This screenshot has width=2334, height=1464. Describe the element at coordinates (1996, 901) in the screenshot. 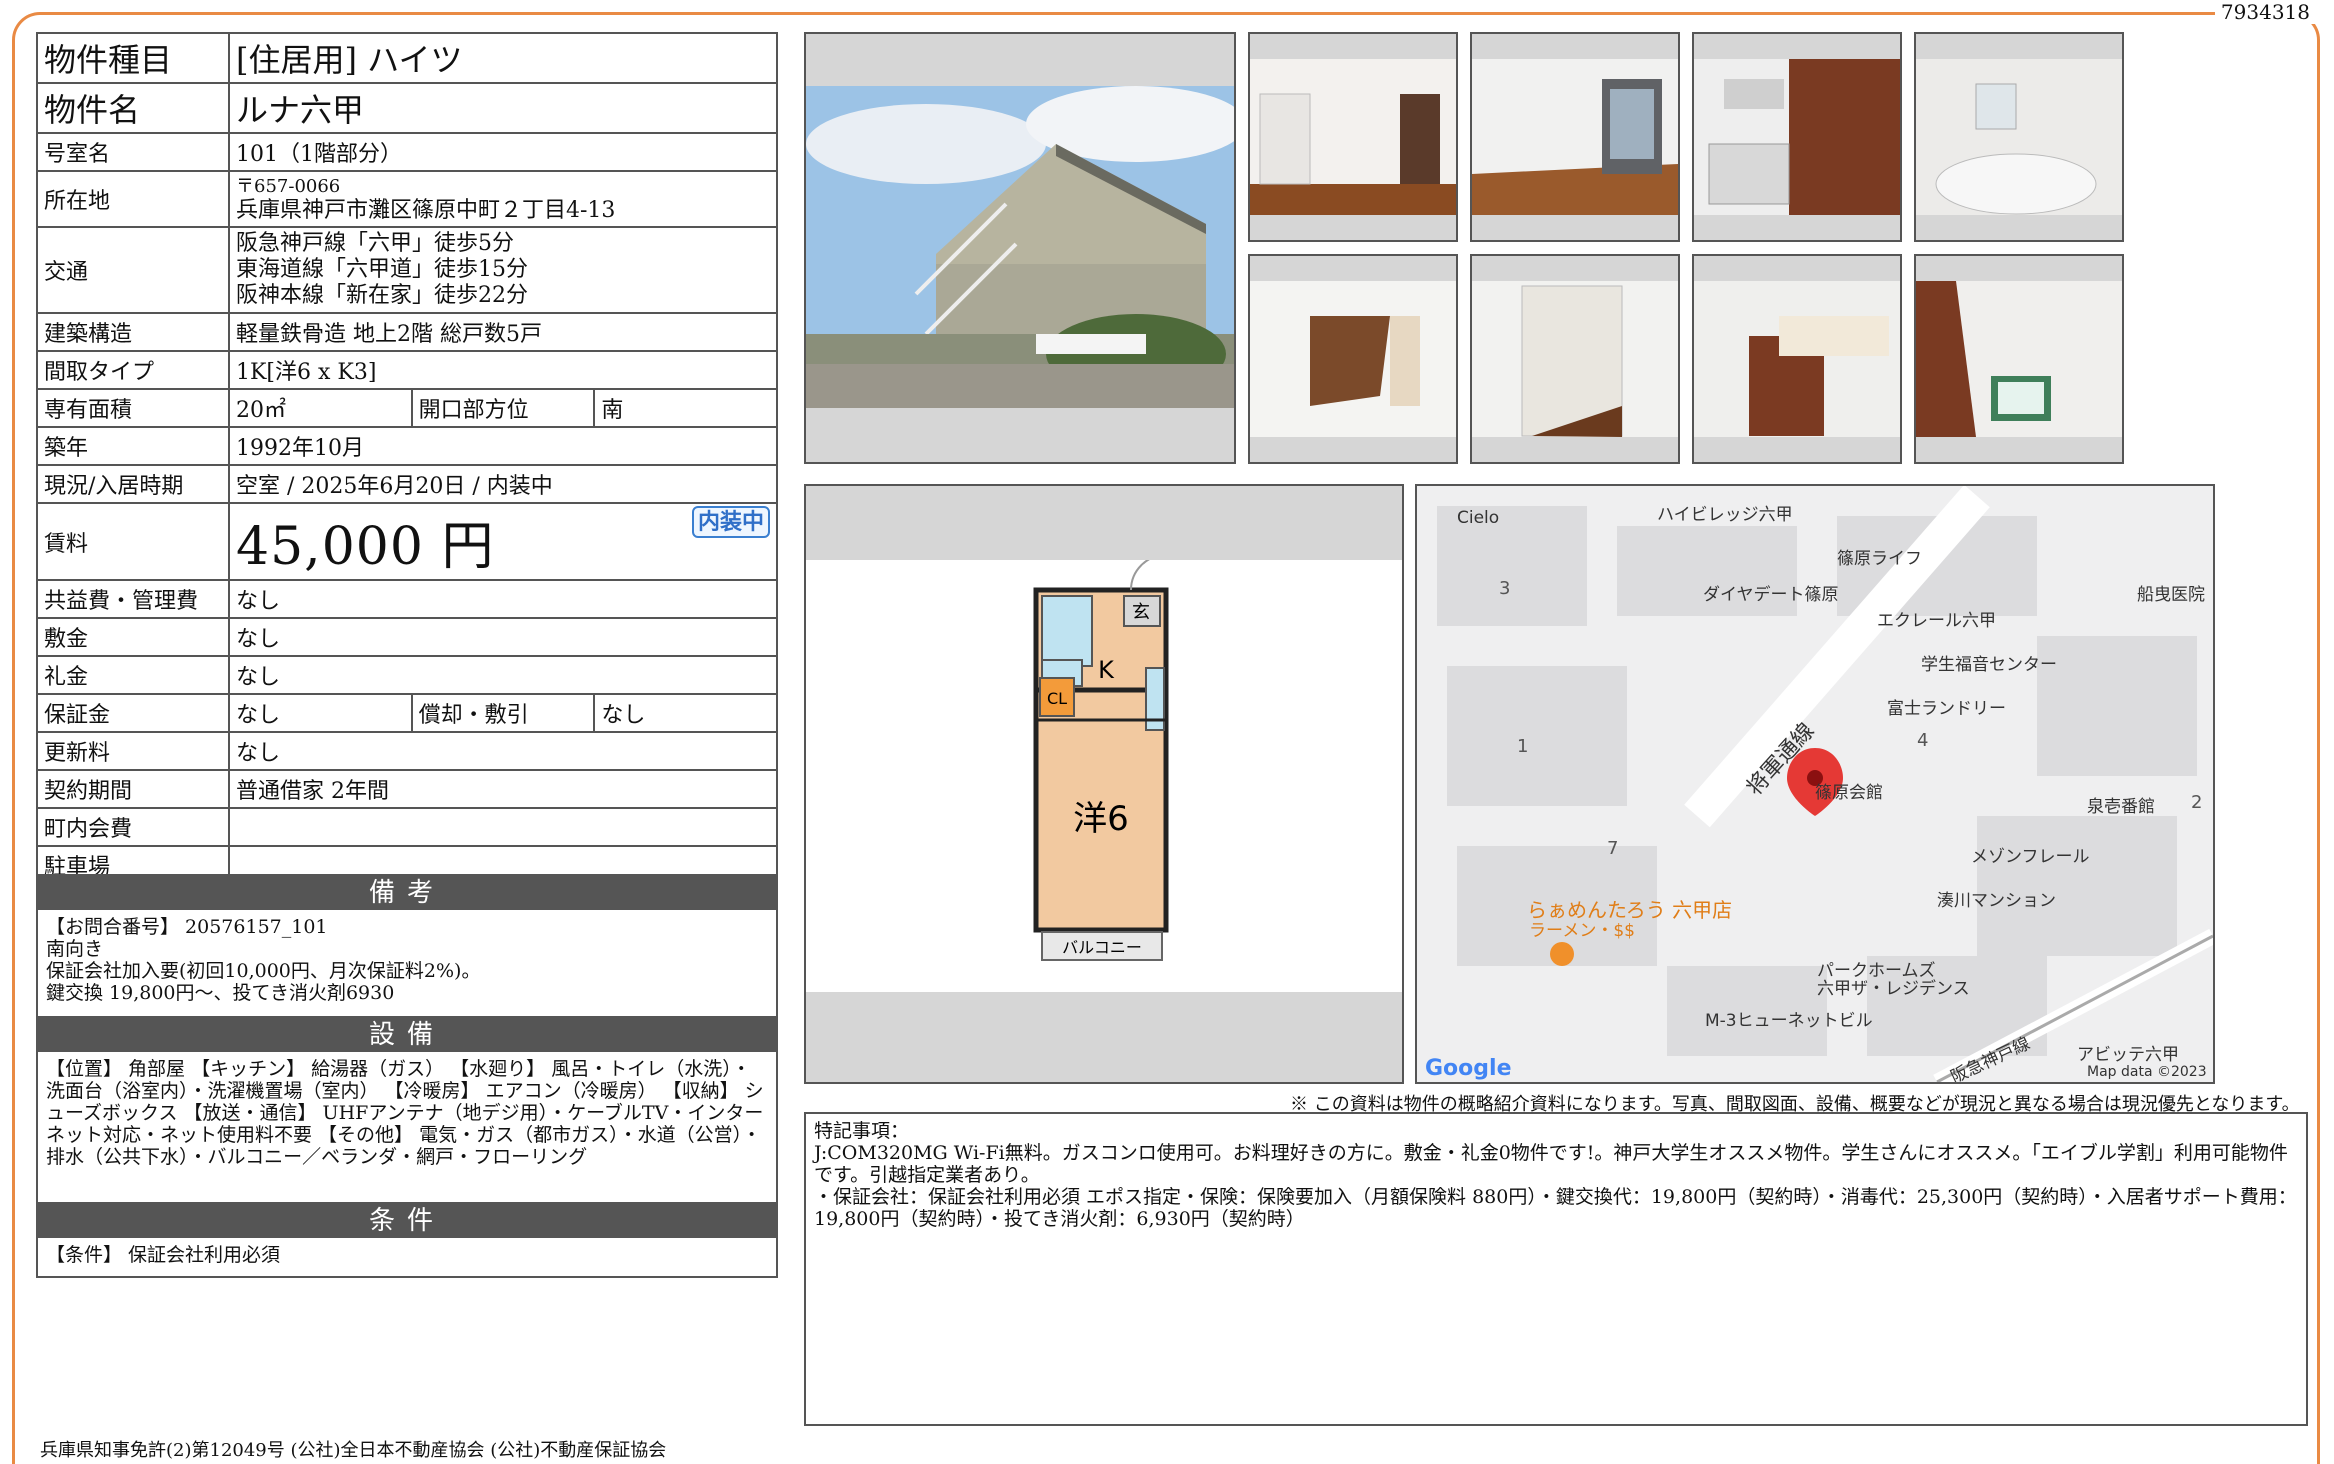

I see `map-label: 湊川マンション` at that location.